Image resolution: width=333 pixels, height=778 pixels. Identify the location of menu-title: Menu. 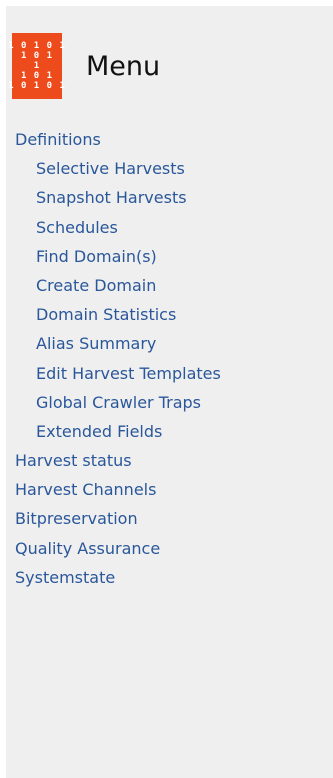
(123, 66).